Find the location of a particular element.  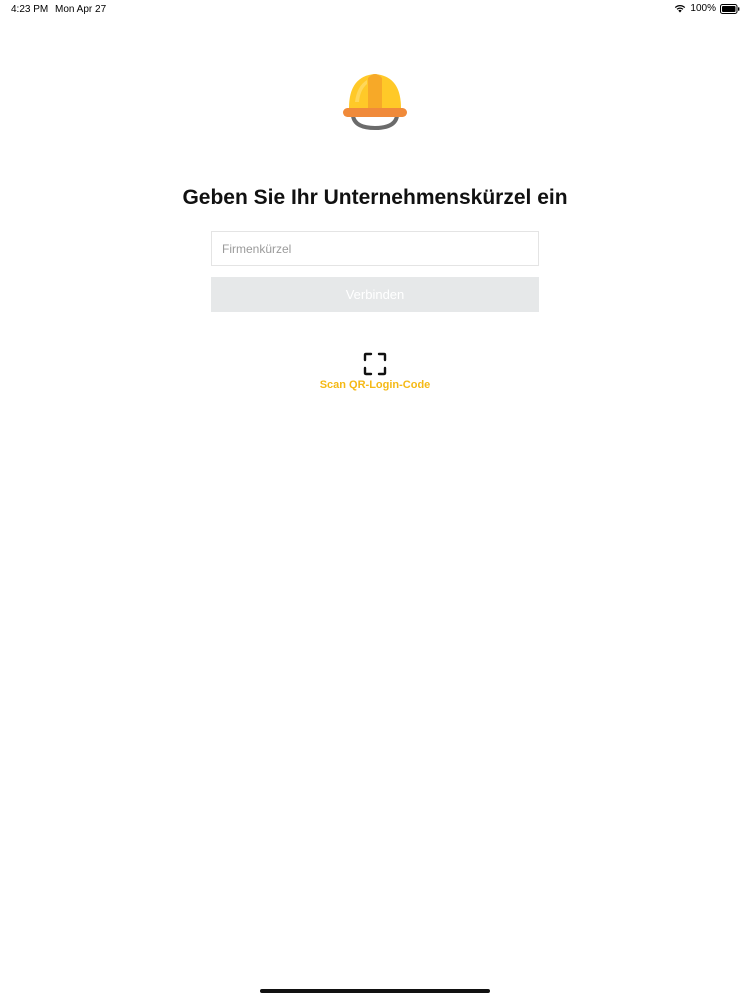

scan-qr-button: Scan QR-Login-Code is located at coordinates (375, 373).